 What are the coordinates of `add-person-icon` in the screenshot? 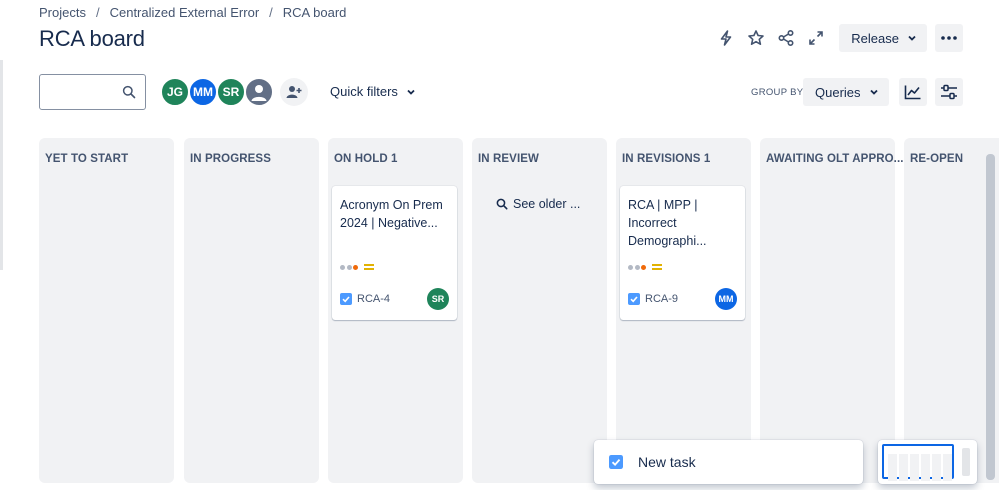 It's located at (294, 92).